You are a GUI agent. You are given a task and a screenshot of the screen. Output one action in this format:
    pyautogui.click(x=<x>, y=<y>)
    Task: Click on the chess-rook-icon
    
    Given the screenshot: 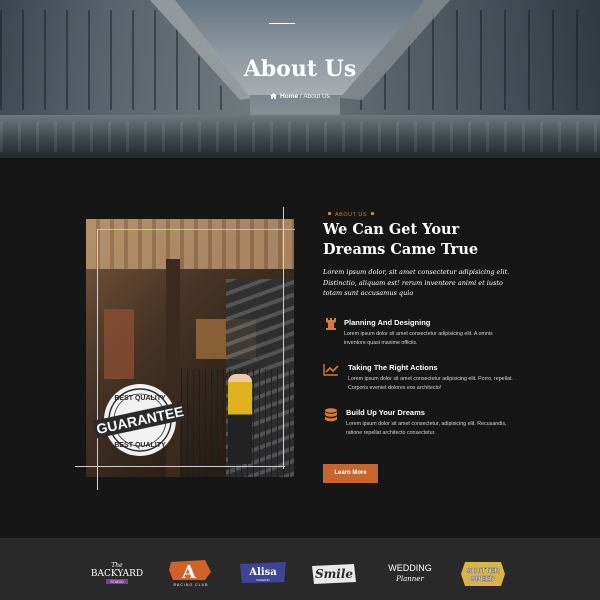 What is the action you would take?
    pyautogui.click(x=331, y=324)
    